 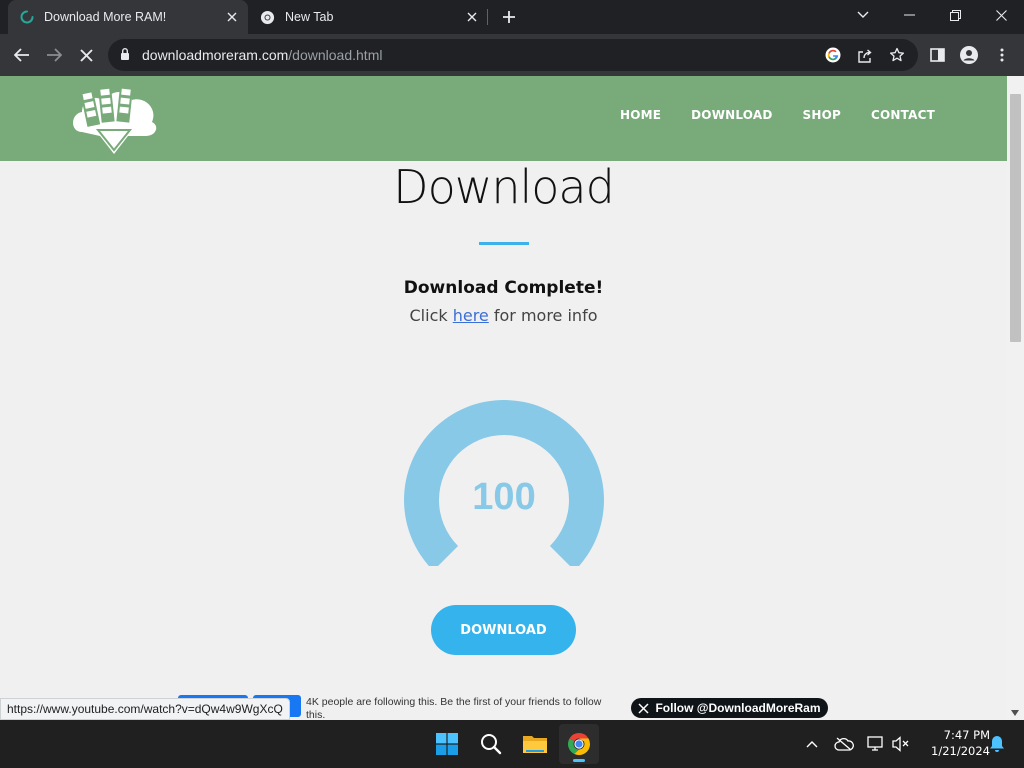 What do you see at coordinates (1015, 398) in the screenshot?
I see `page-scrollbar` at bounding box center [1015, 398].